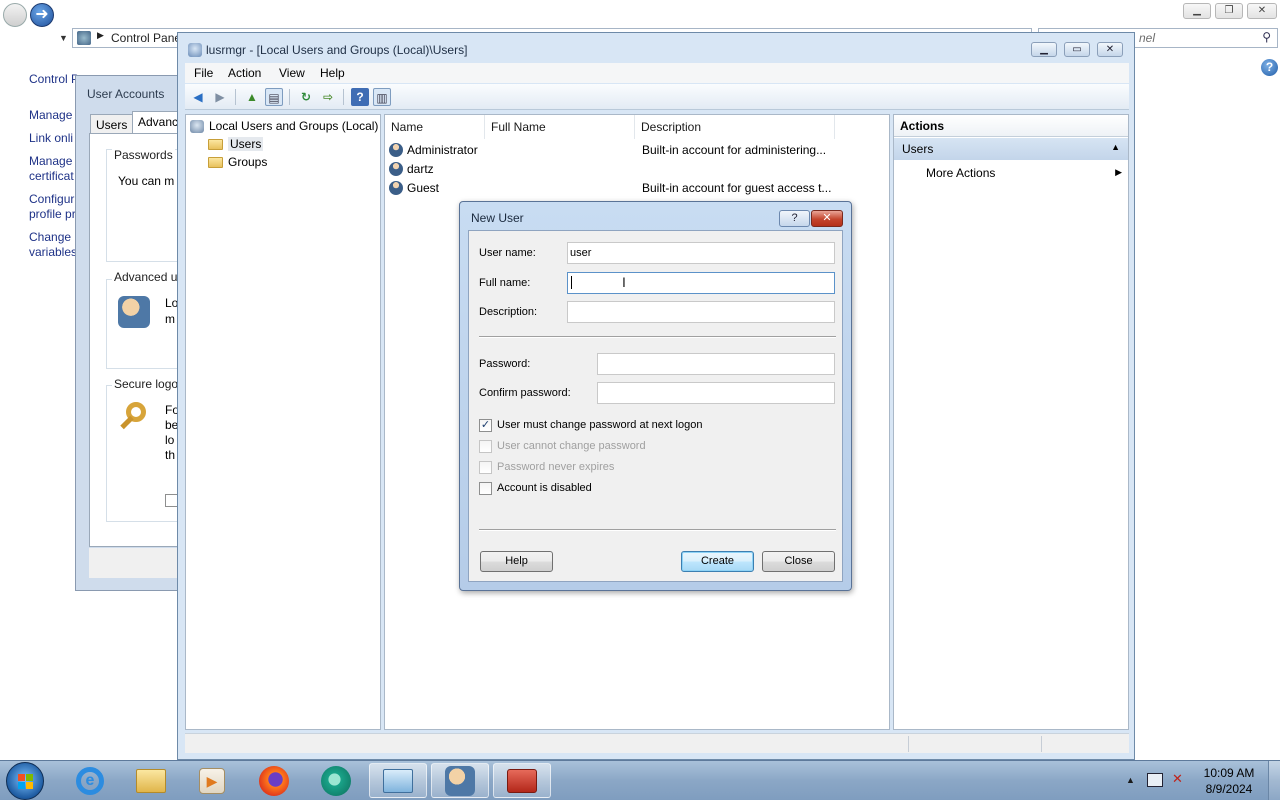 The image size is (1280, 800). What do you see at coordinates (382, 97) in the screenshot?
I see `show-hide-action-pane-icon: ▥` at bounding box center [382, 97].